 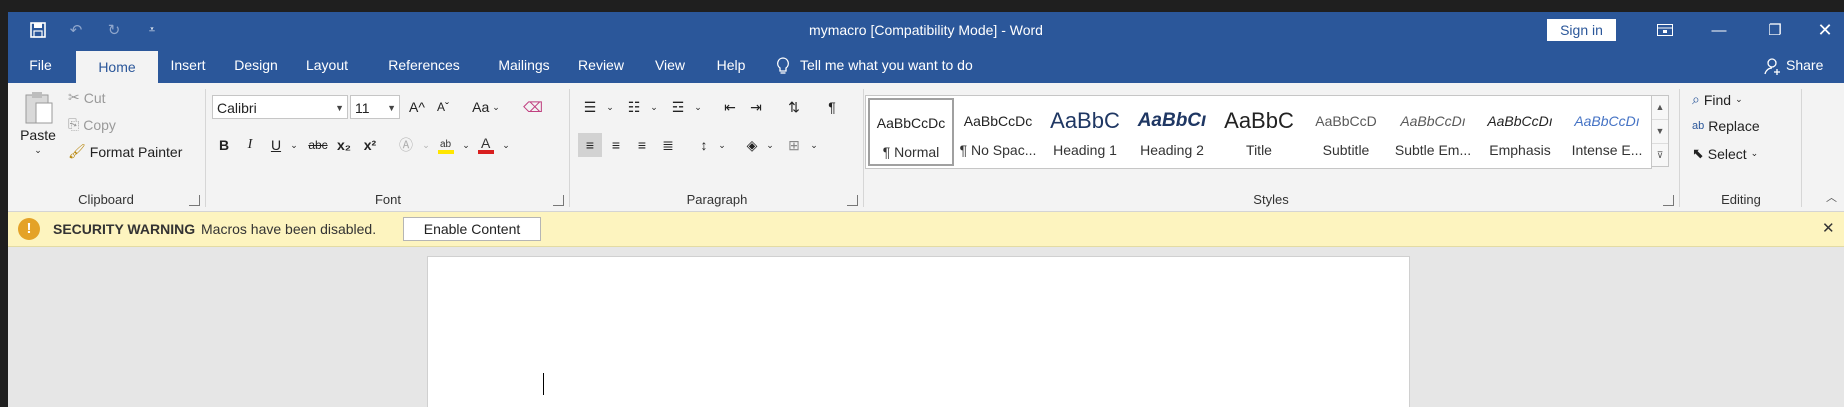 I want to click on style-normal: AaBbCcDc ¶ Normal, so click(x=911, y=132).